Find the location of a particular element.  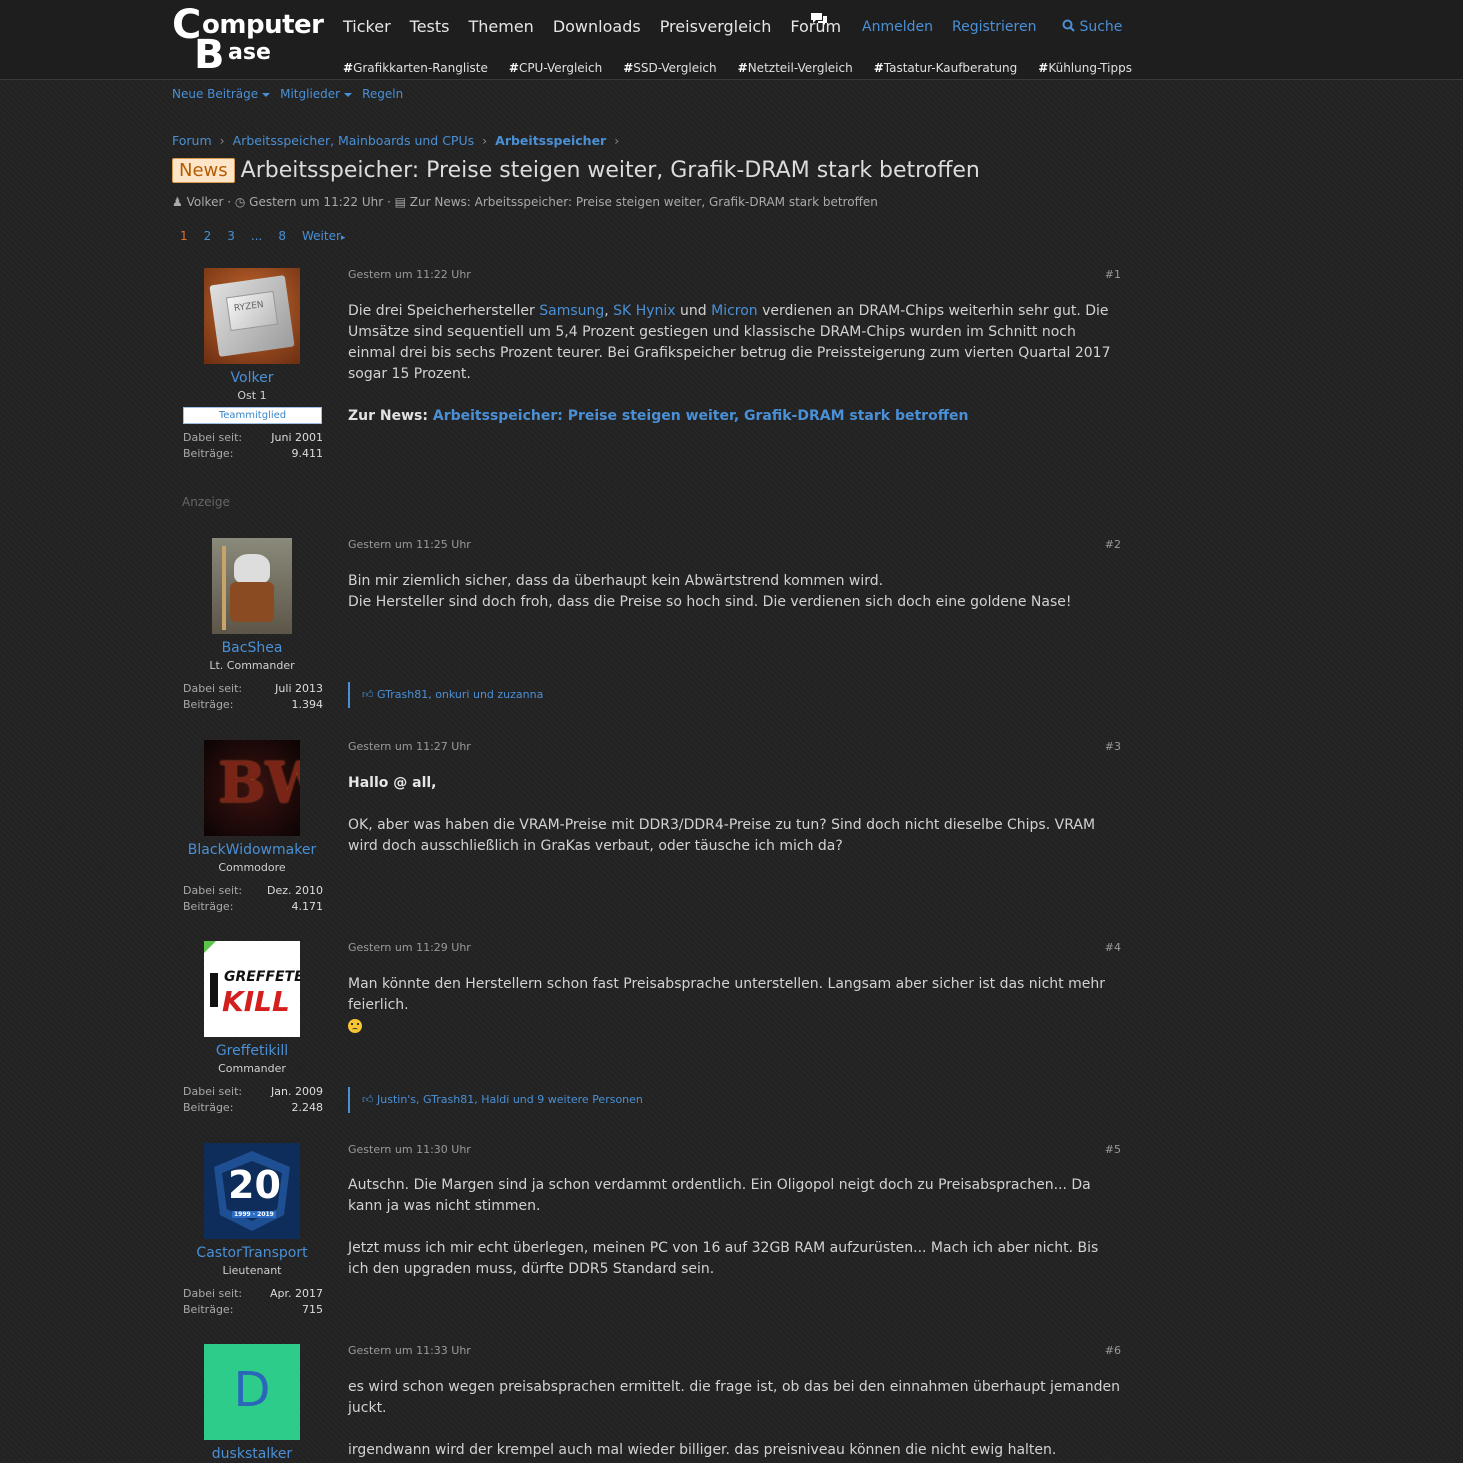

avatar: BW is located at coordinates (252, 788).